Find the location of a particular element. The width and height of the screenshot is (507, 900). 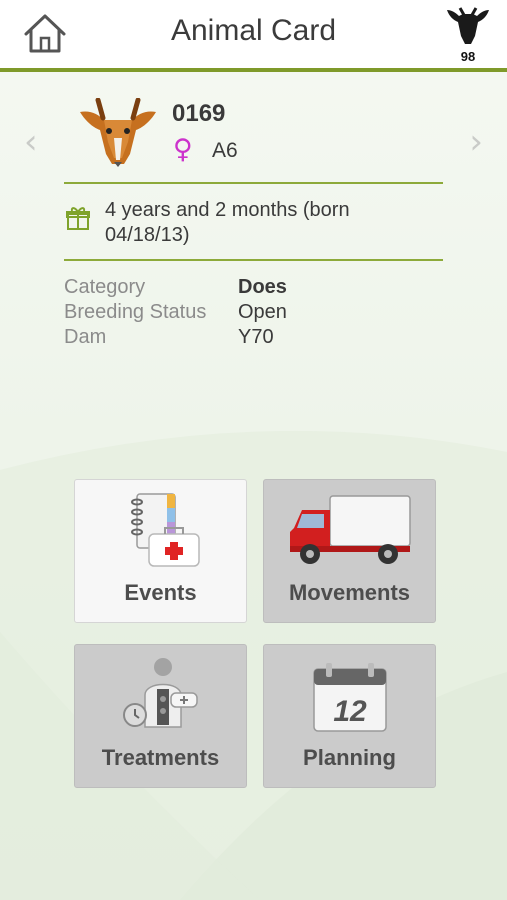

female-icon: ♀ is located at coordinates (183, 149).